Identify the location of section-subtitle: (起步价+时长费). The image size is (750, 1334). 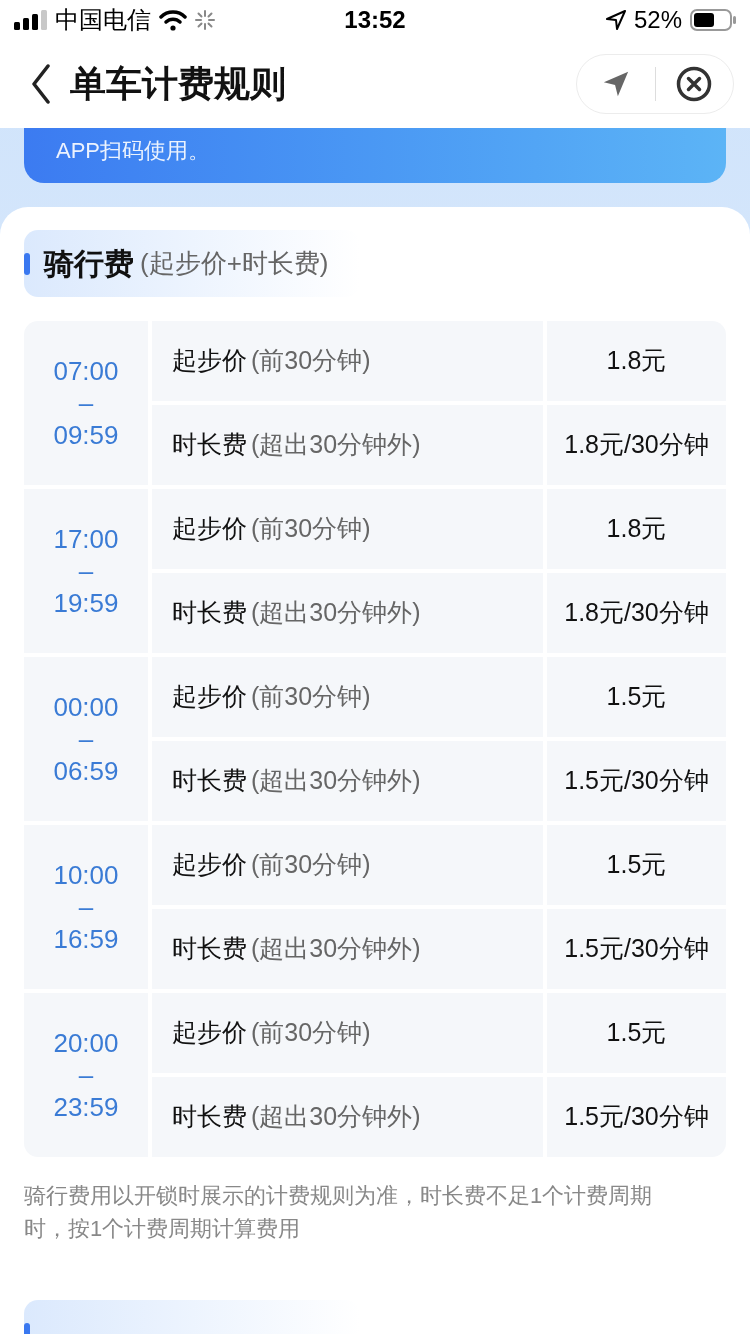
(234, 263).